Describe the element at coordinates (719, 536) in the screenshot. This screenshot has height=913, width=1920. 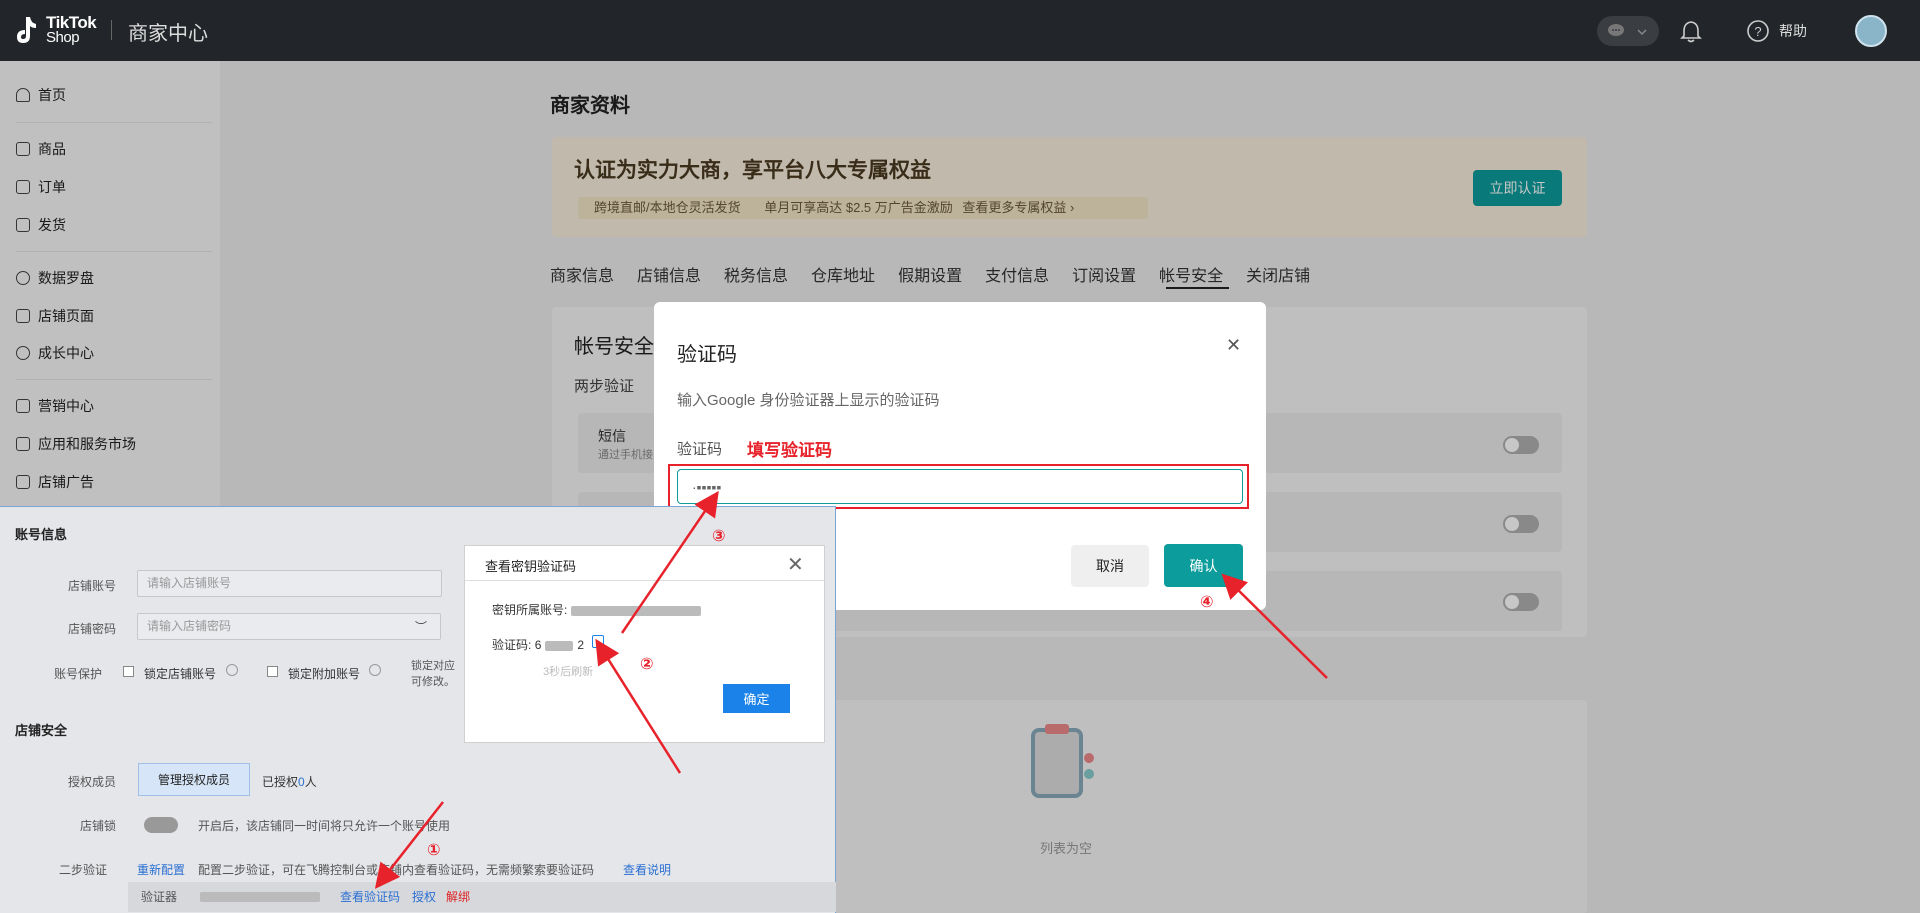
I see `annotation-number-3: ③` at that location.